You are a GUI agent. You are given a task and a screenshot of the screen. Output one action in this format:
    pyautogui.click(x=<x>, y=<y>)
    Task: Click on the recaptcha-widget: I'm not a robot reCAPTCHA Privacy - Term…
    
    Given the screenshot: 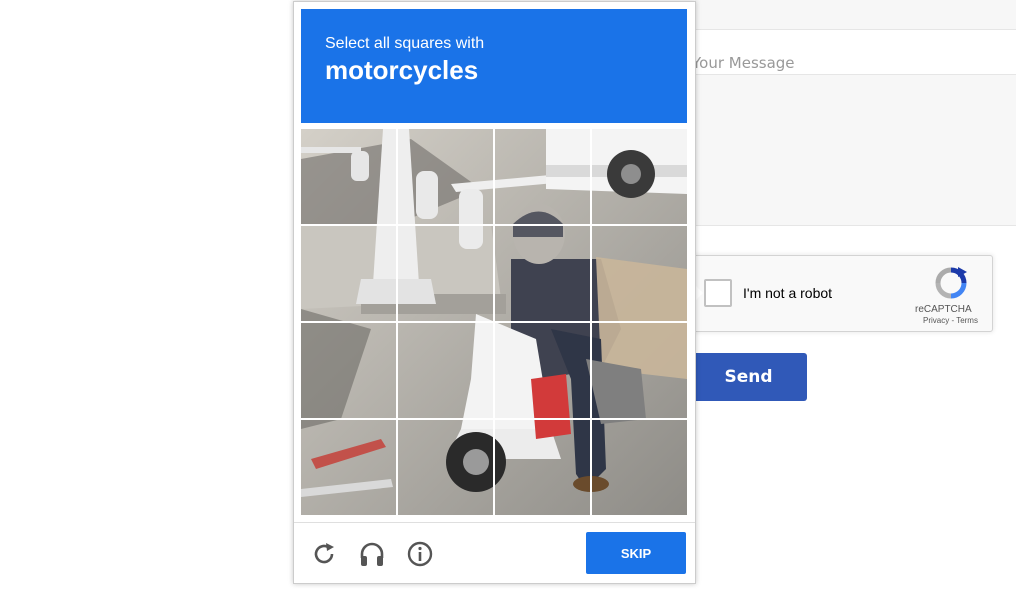 What is the action you would take?
    pyautogui.click(x=839, y=293)
    